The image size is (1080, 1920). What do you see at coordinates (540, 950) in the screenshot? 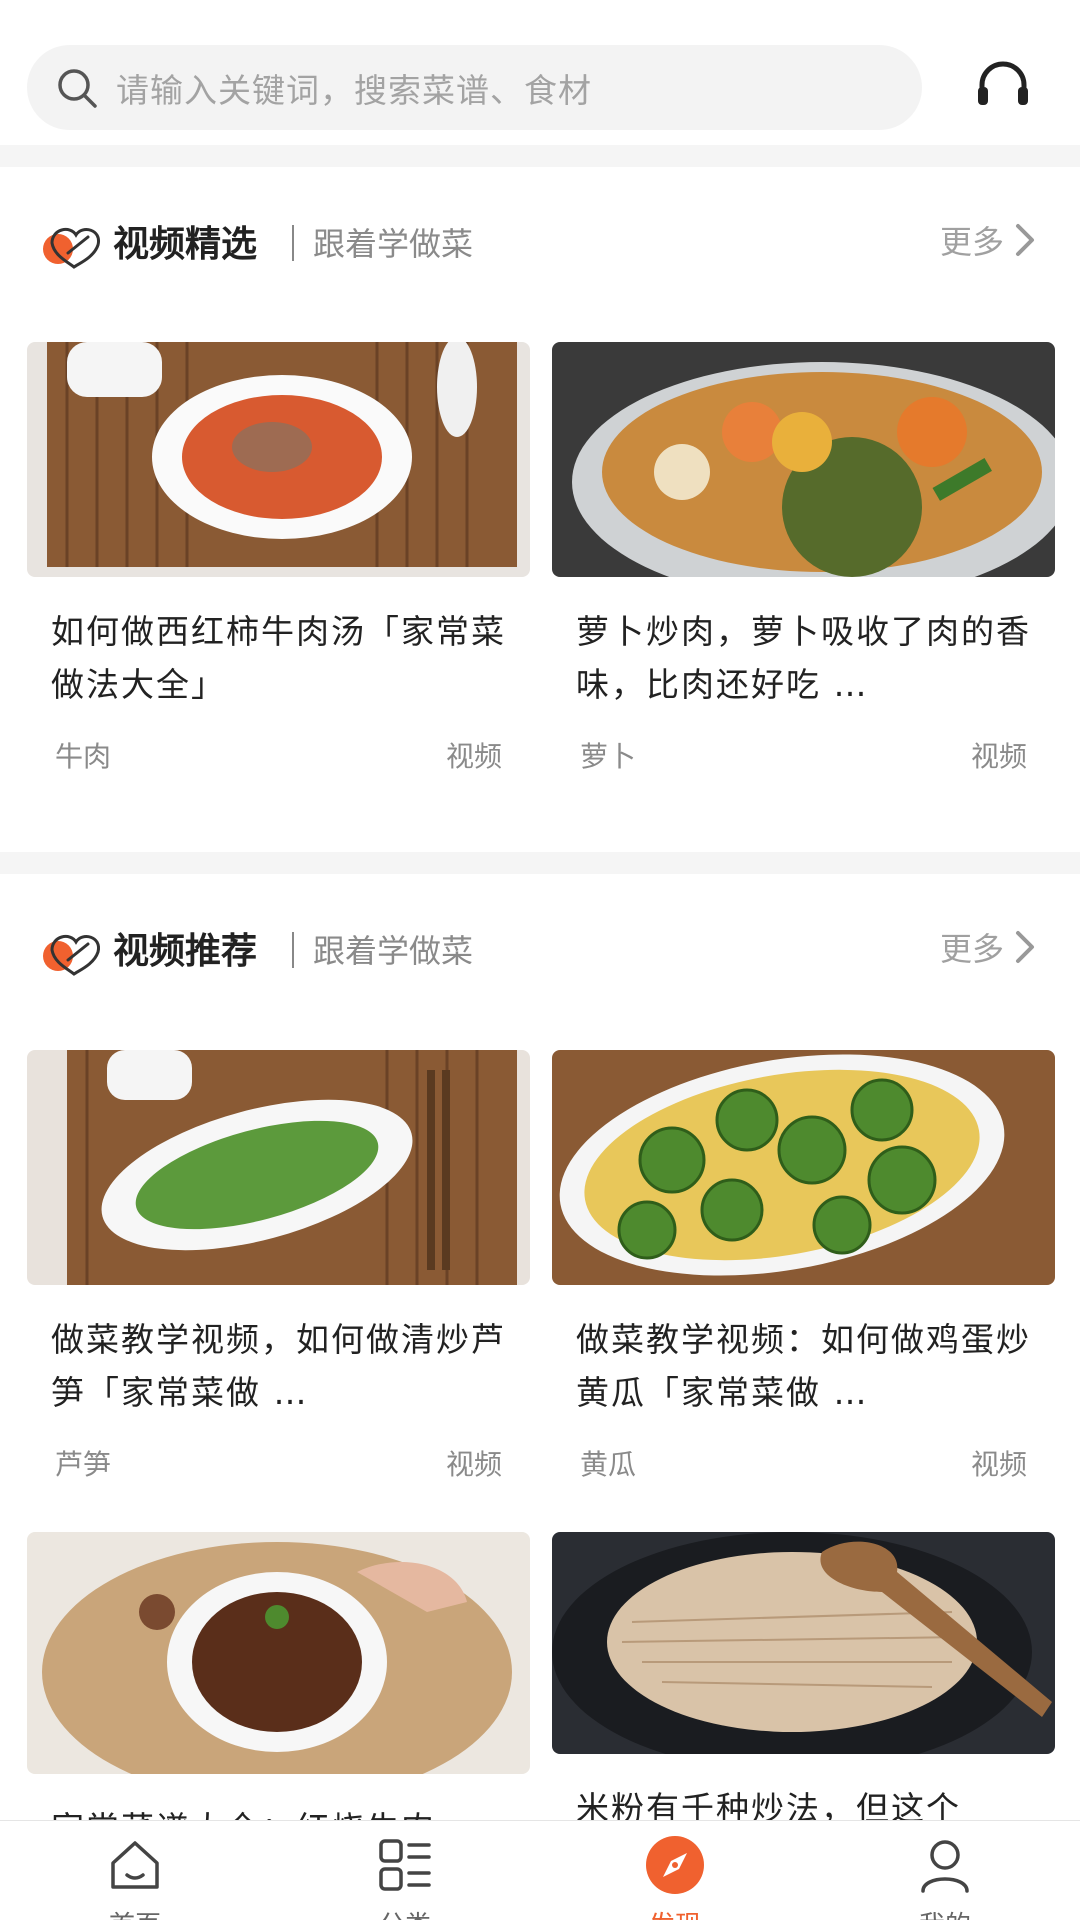
I see `section-header-recommended: 视频推荐 跟着学做菜 更多` at bounding box center [540, 950].